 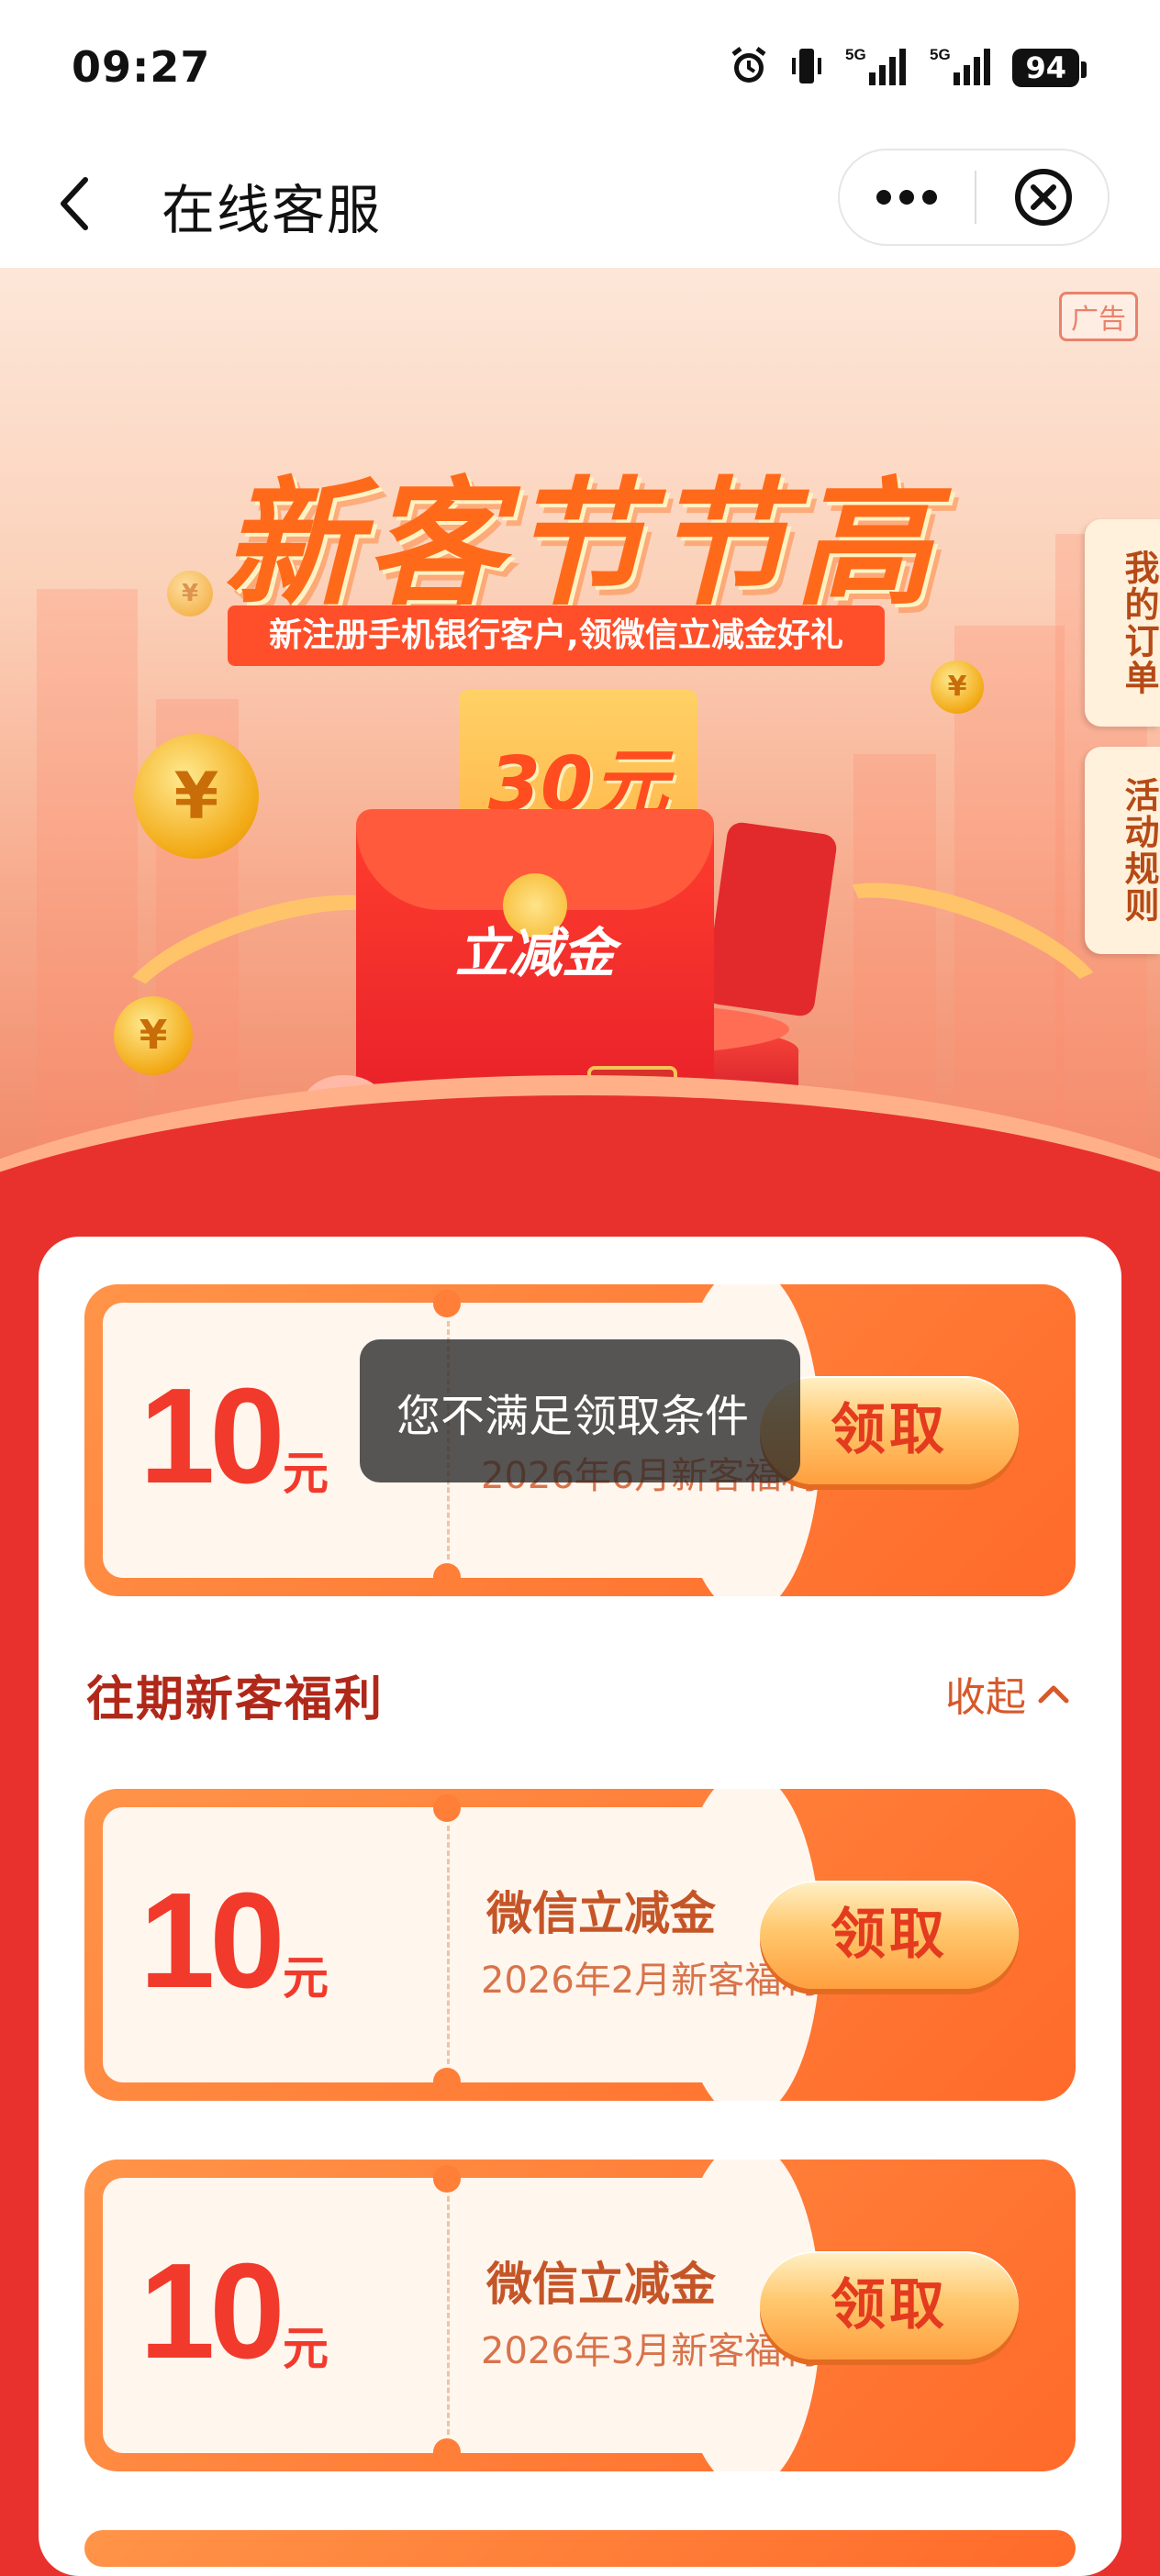 I want to click on mini-program-capsule, so click(x=974, y=197).